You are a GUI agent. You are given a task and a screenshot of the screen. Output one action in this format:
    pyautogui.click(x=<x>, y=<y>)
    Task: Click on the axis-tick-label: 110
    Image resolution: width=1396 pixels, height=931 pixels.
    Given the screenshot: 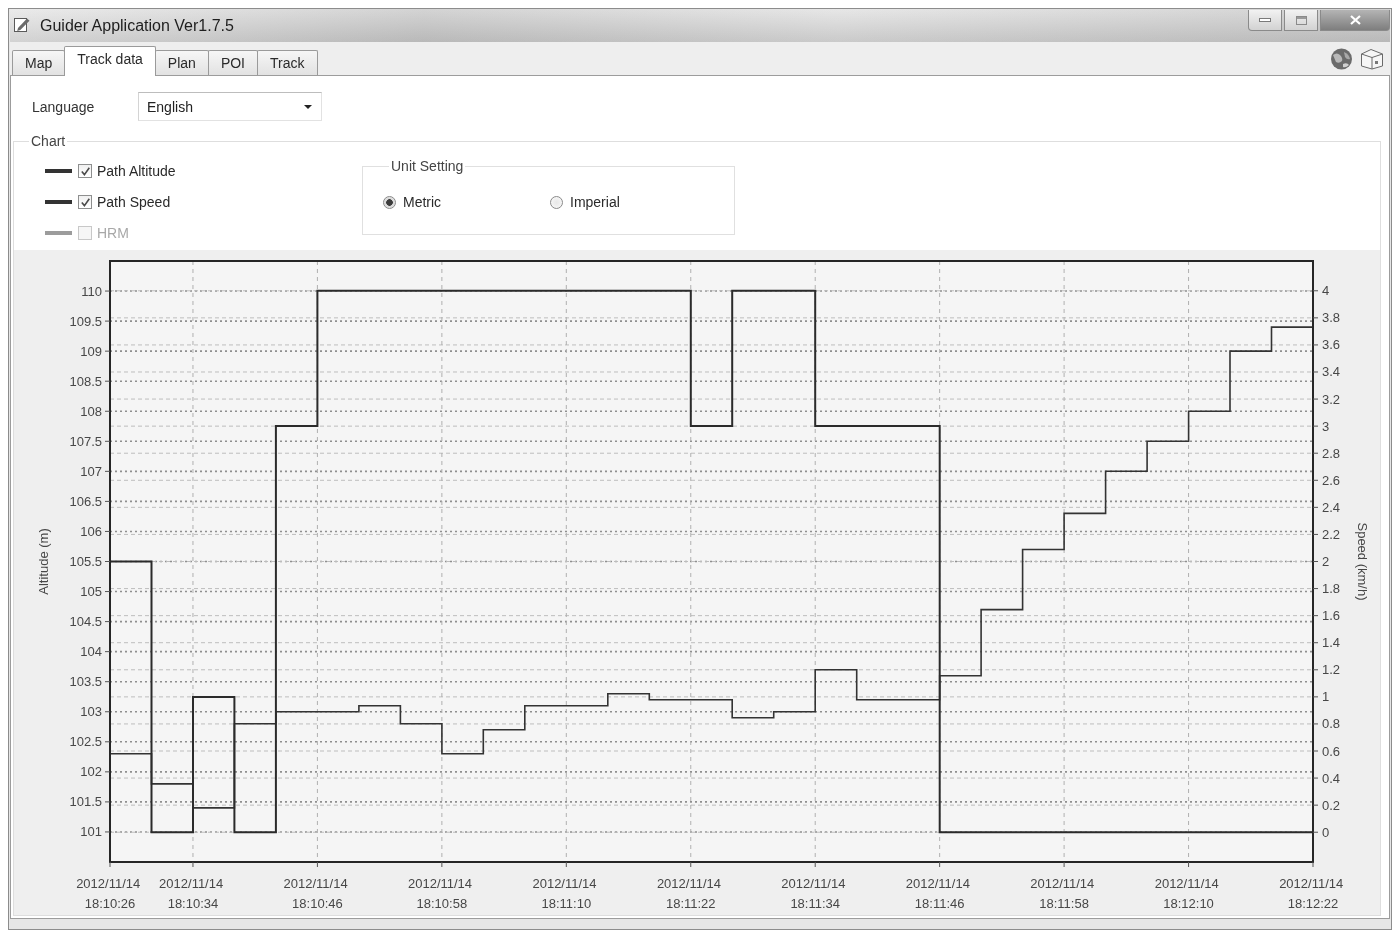 What is the action you would take?
    pyautogui.click(x=91, y=291)
    